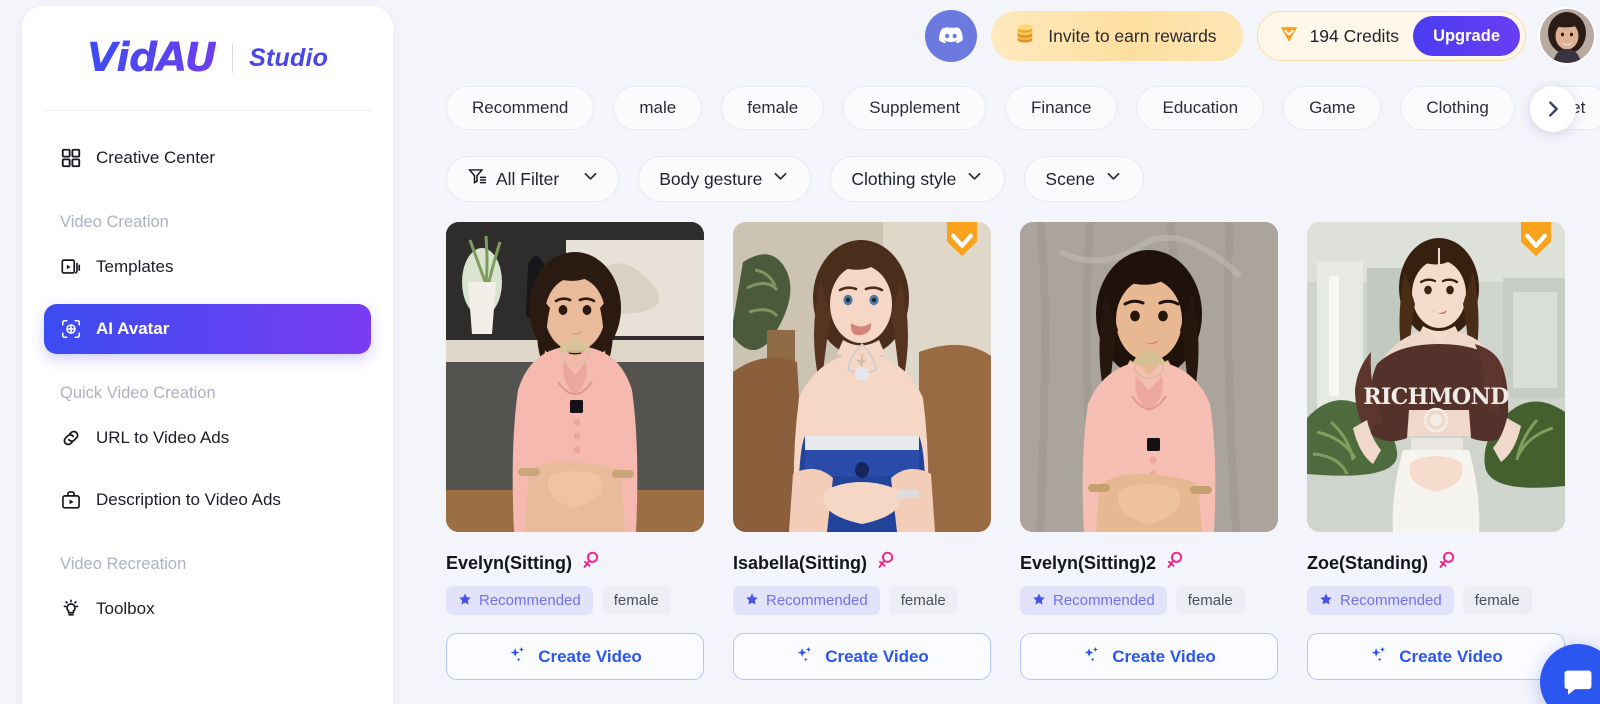  Describe the element at coordinates (71, 609) in the screenshot. I see `lightbulb-icon` at that location.